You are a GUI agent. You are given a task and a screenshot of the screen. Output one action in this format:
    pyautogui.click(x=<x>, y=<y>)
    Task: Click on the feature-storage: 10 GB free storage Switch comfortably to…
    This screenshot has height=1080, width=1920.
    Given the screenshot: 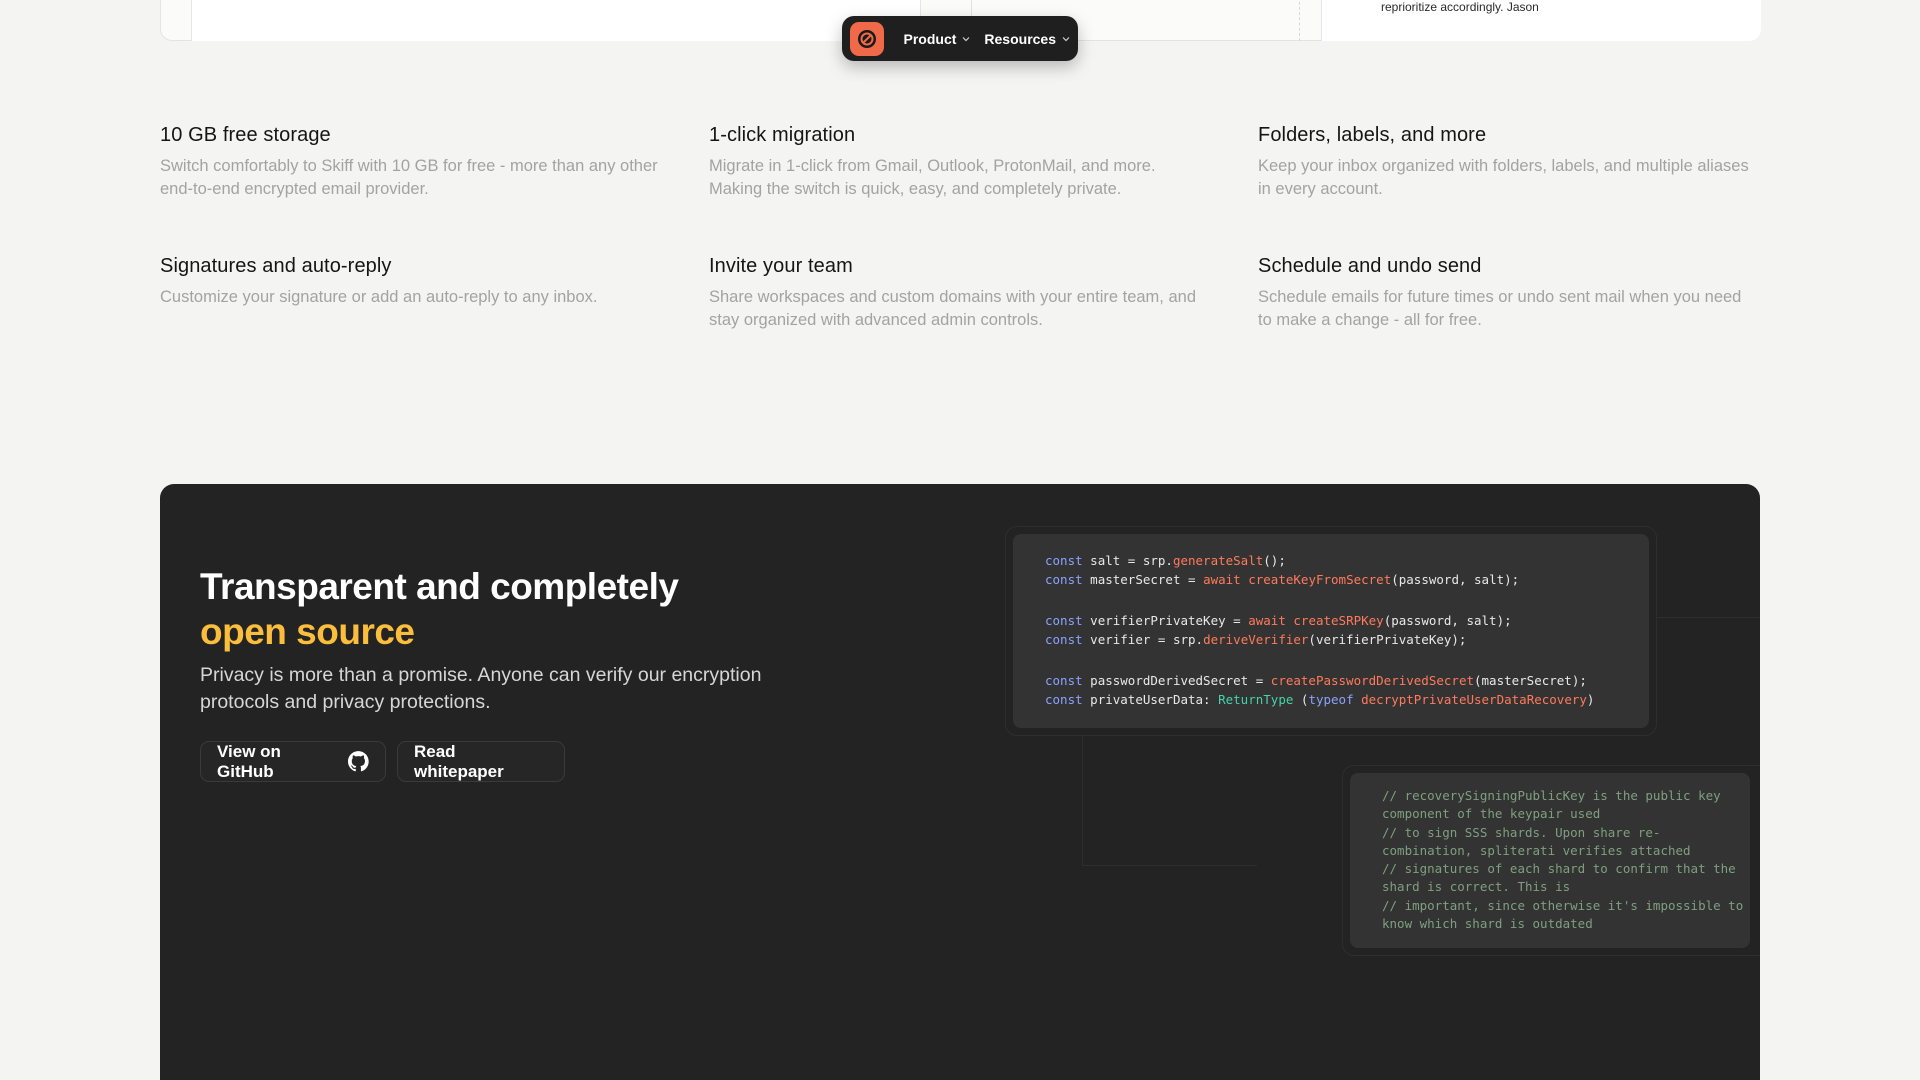 What is the action you would take?
    pyautogui.click(x=434, y=162)
    